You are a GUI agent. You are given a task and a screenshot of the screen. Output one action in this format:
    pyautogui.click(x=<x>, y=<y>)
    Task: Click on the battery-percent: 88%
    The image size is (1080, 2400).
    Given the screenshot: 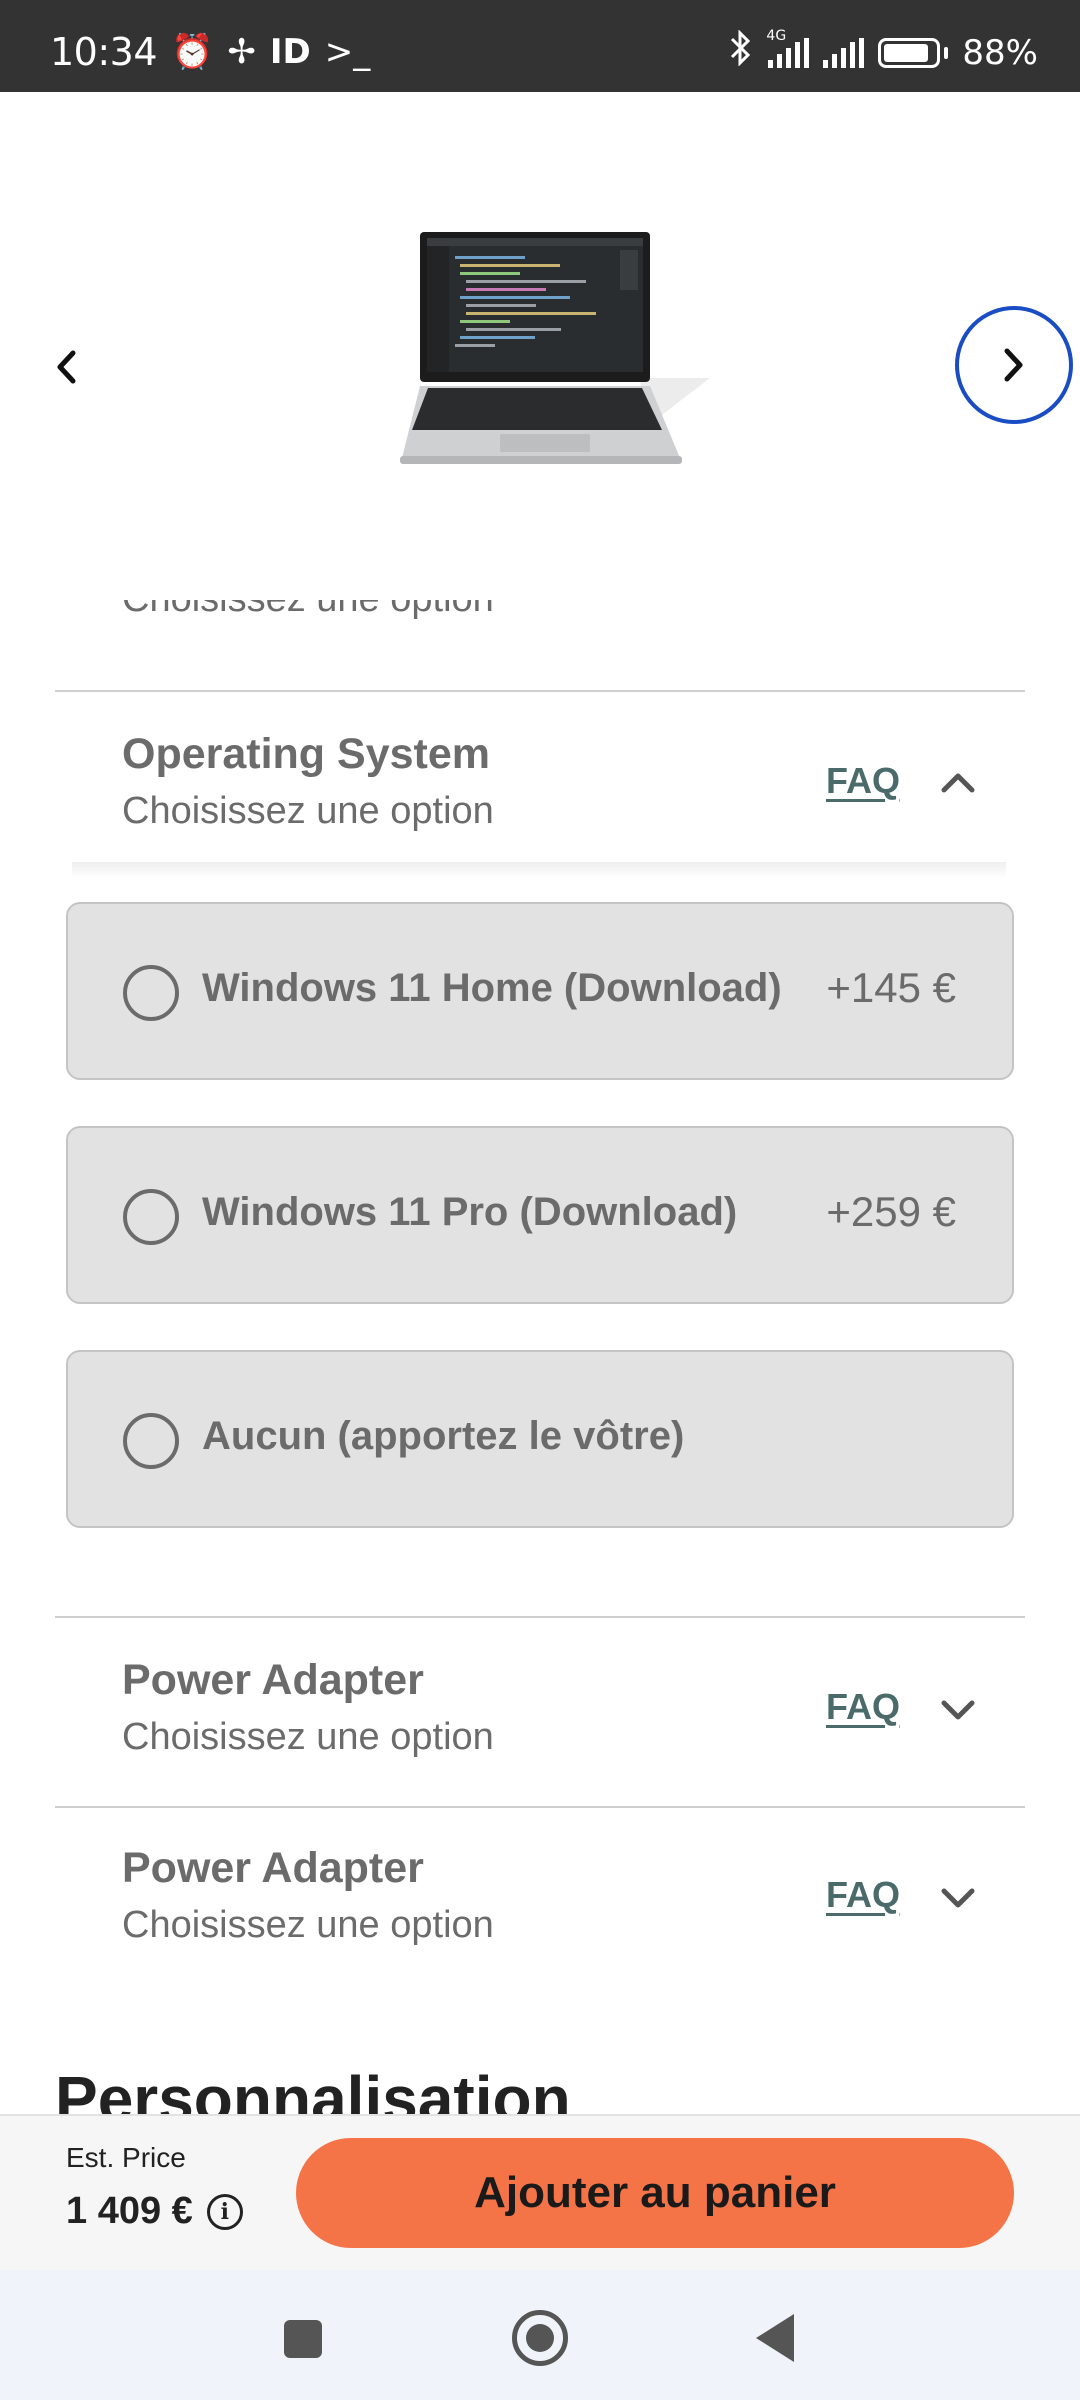 What is the action you would take?
    pyautogui.click(x=1000, y=52)
    